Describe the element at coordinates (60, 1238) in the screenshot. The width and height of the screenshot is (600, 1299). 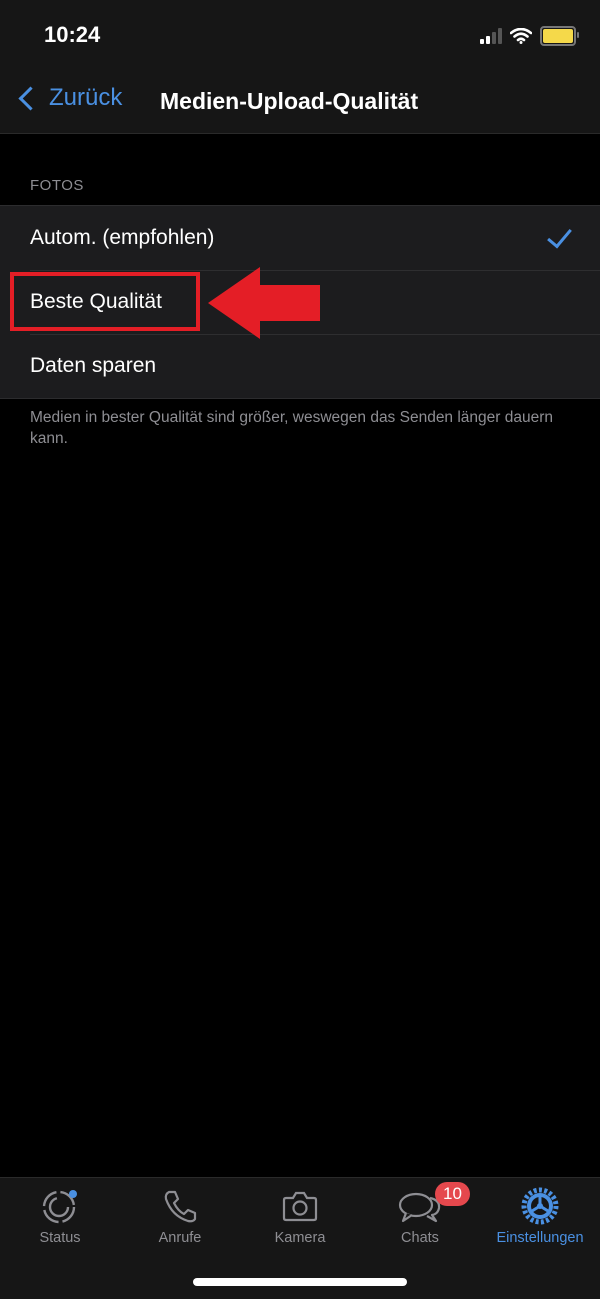
I see `tab-label: Status` at that location.